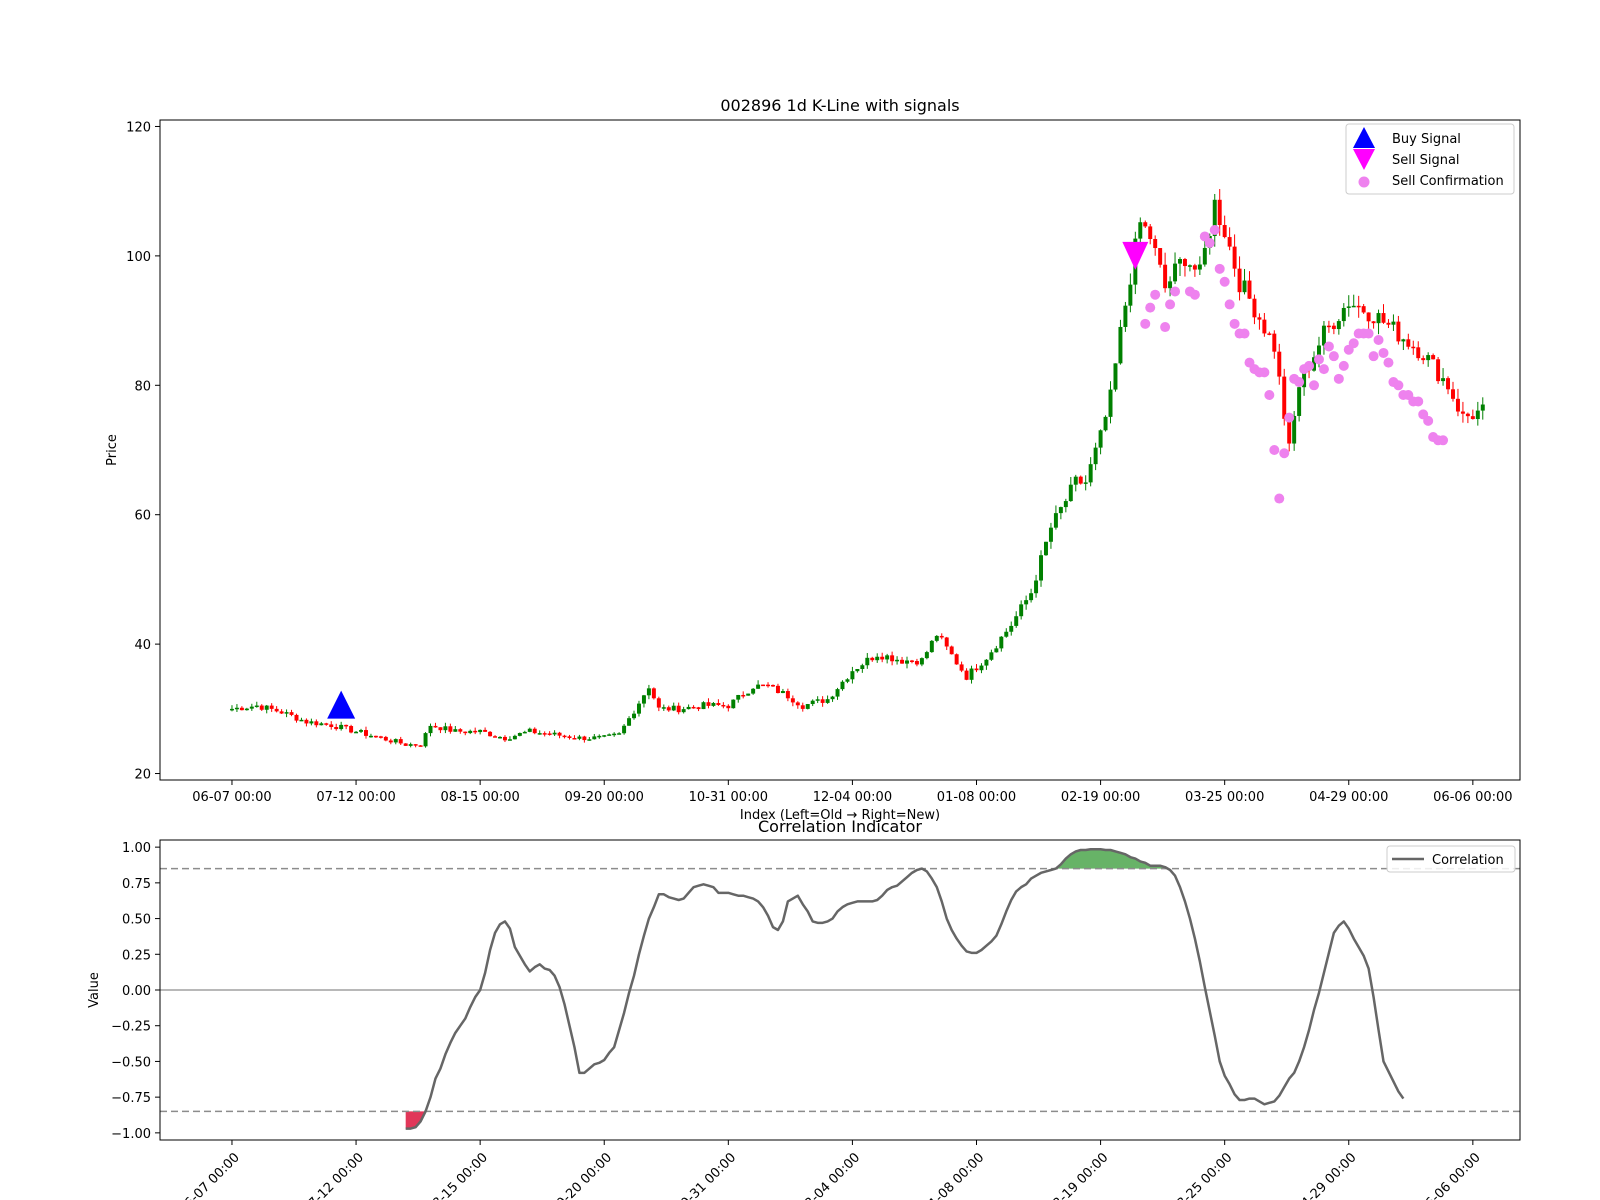 This screenshot has height=1200, width=1600. Describe the element at coordinates (142, 386) in the screenshot. I see `price-y-tick-label: 80` at that location.